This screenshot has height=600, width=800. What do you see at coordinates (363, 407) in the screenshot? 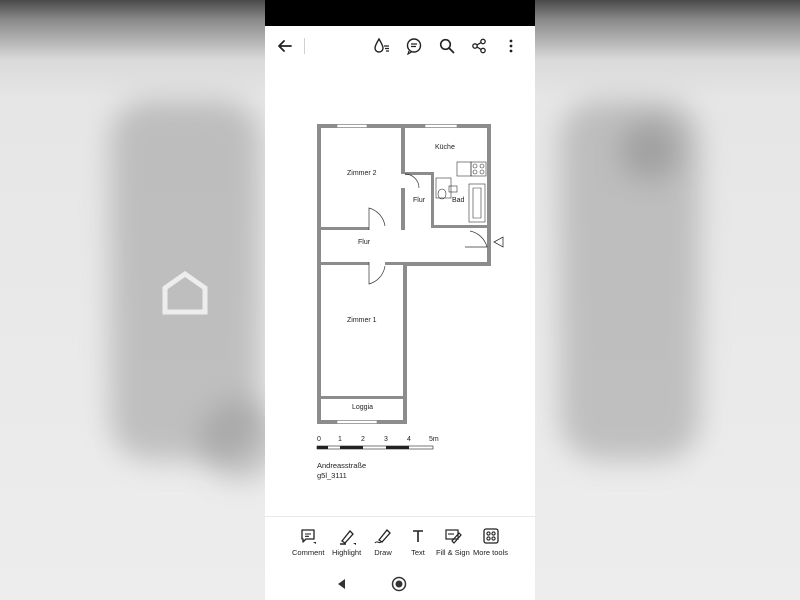
I see `room-label-loggia: Loggia` at bounding box center [363, 407].